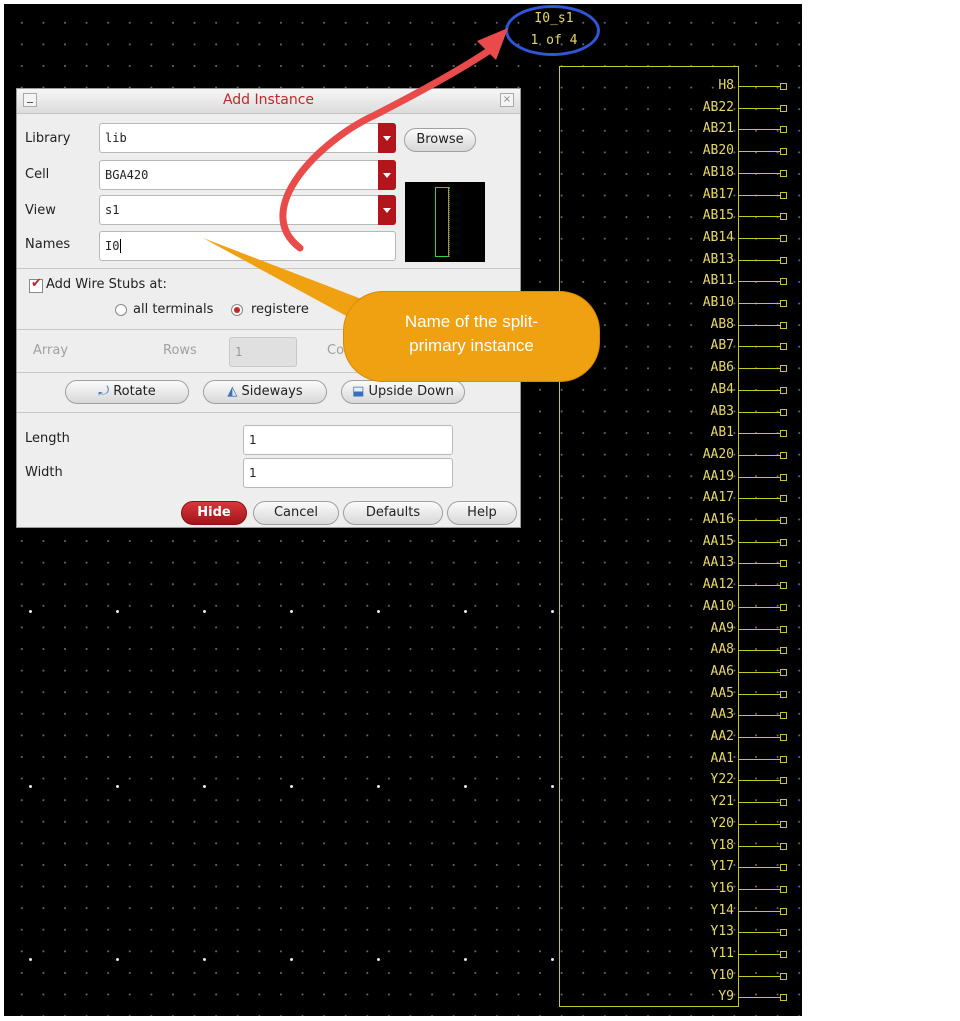 The width and height of the screenshot is (960, 1021). What do you see at coordinates (393, 513) in the screenshot?
I see `defaults-button: Defaults` at bounding box center [393, 513].